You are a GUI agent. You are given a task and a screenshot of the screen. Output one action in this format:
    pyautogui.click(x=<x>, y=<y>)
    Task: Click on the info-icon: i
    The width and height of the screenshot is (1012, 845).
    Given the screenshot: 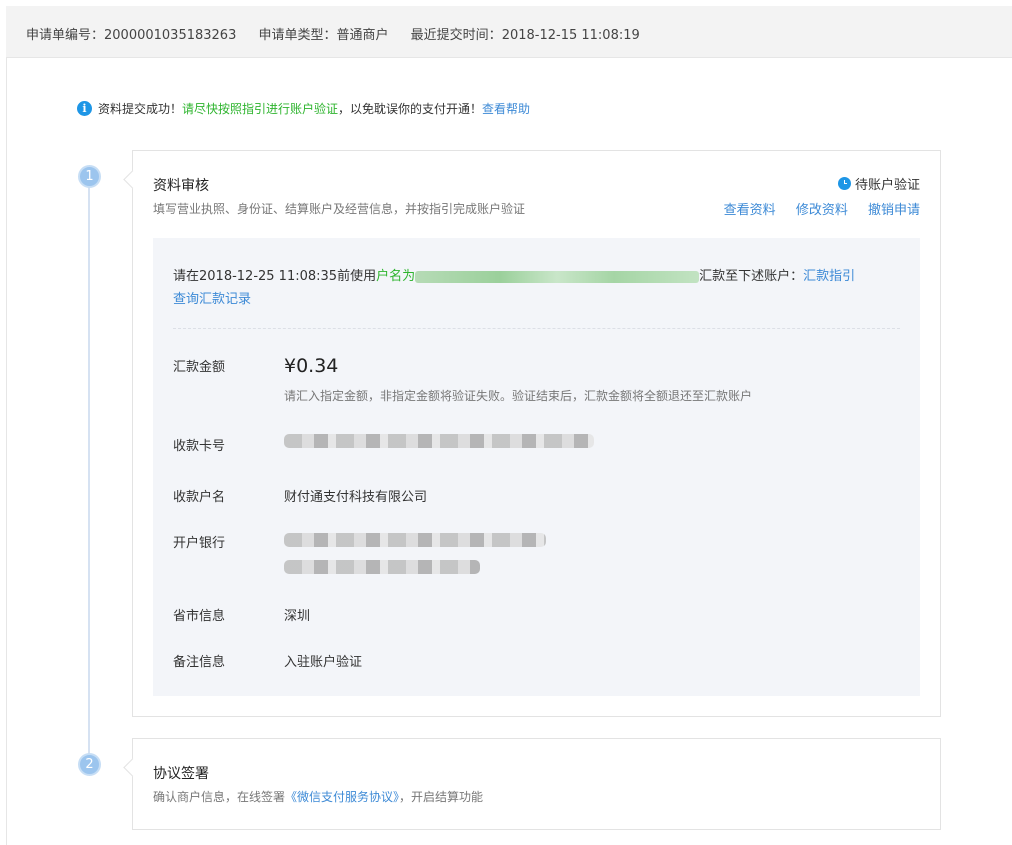 What is the action you would take?
    pyautogui.click(x=84, y=108)
    